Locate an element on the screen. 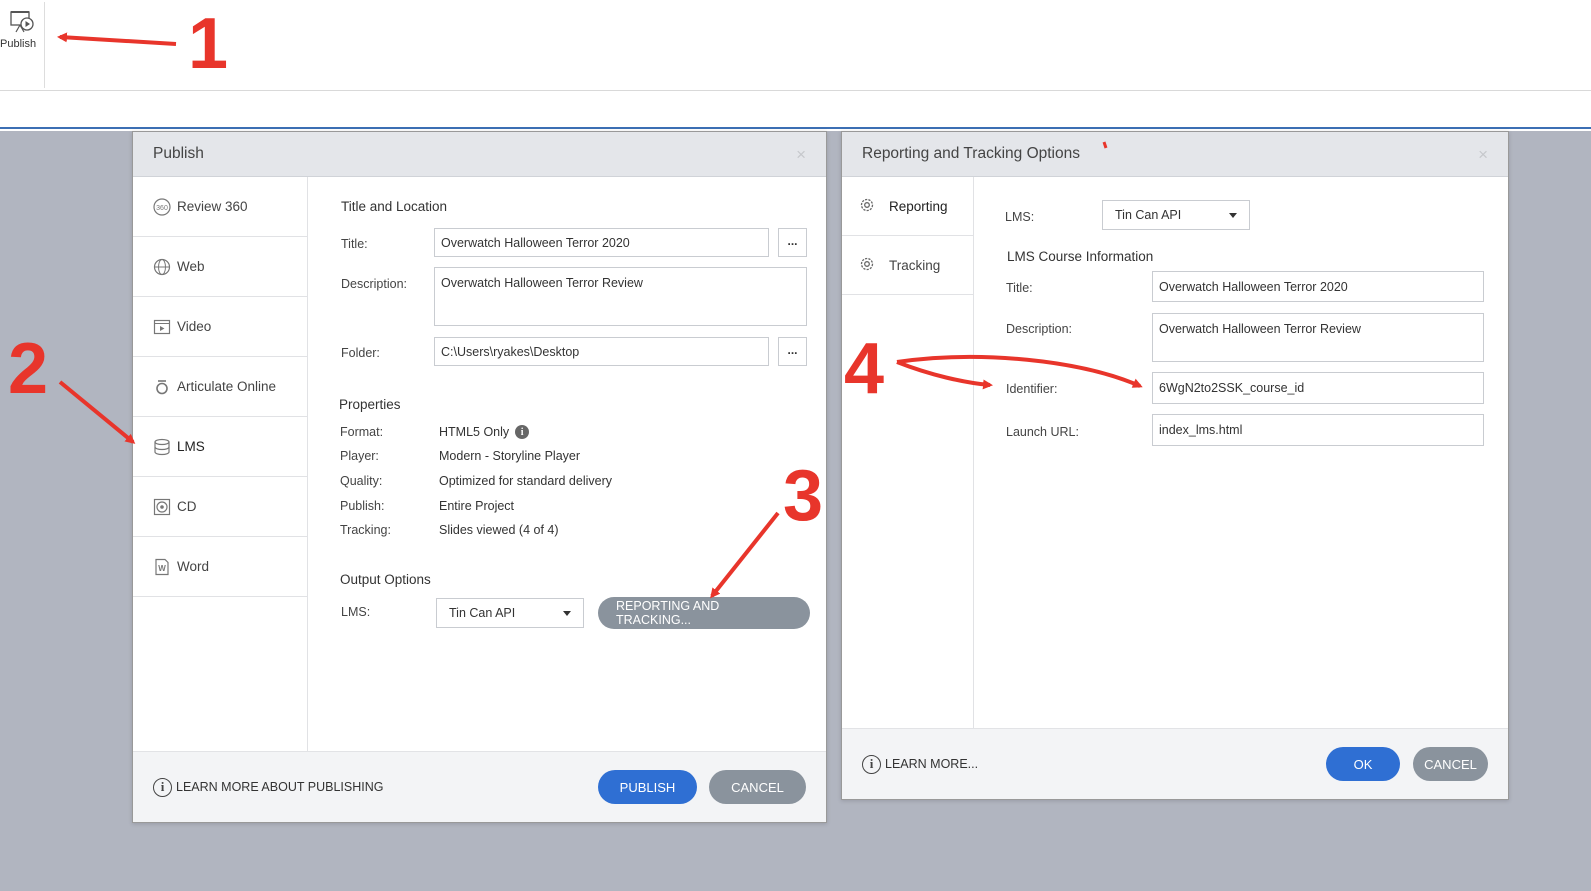 This screenshot has height=891, width=1591. sidebar-item-label: Video is located at coordinates (194, 326).